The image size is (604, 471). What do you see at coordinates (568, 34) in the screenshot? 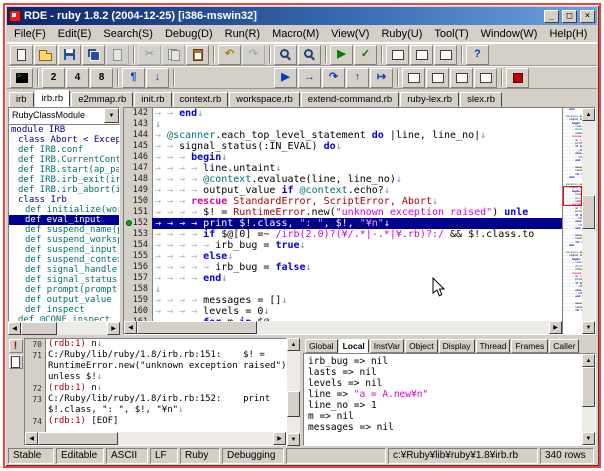
I see `menu-help-h: Help(H)` at bounding box center [568, 34].